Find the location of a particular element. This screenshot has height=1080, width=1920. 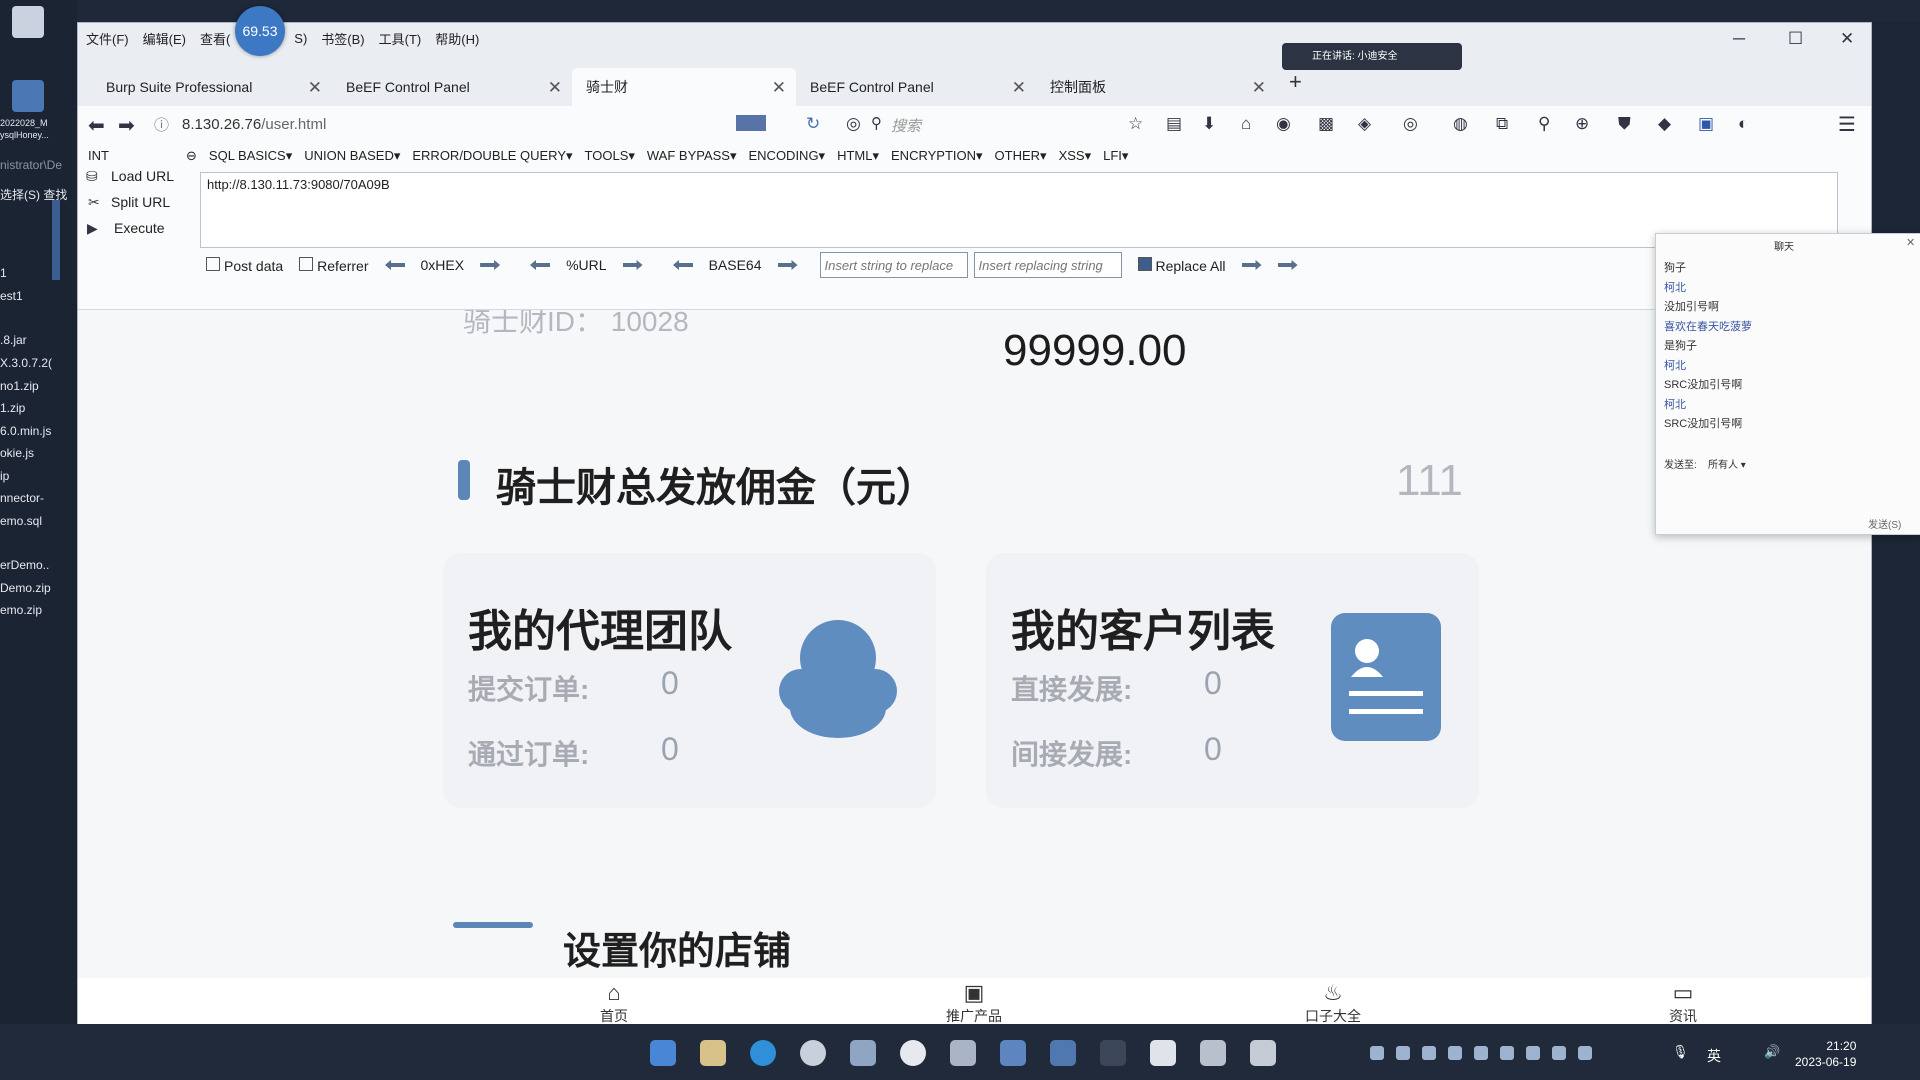

menu-bookmarks: 书签(B) is located at coordinates (342, 38).